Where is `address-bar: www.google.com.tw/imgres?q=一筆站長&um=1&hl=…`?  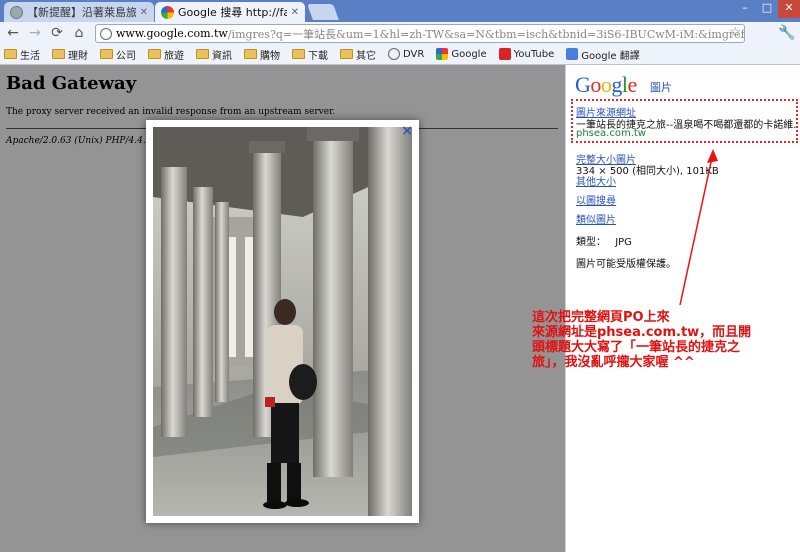
address-bar: www.google.com.tw/imgres?q=一筆站長&um=1&hl=… is located at coordinates (420, 33).